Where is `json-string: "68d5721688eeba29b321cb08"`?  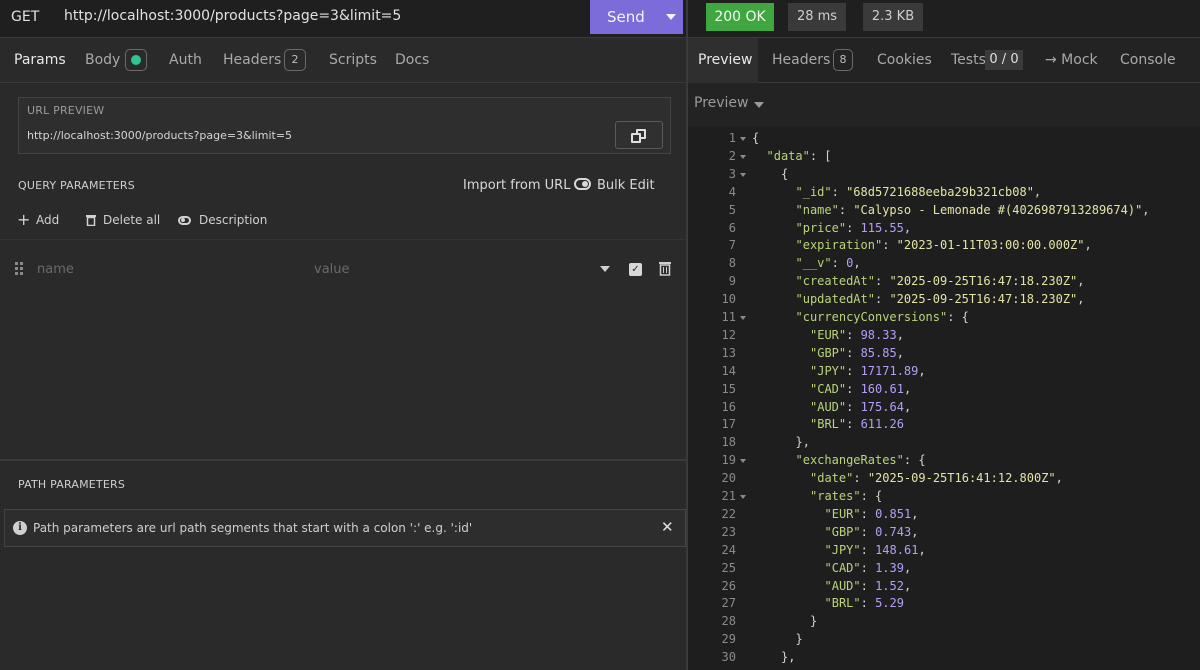 json-string: "68d5721688eeba29b321cb08" is located at coordinates (940, 191).